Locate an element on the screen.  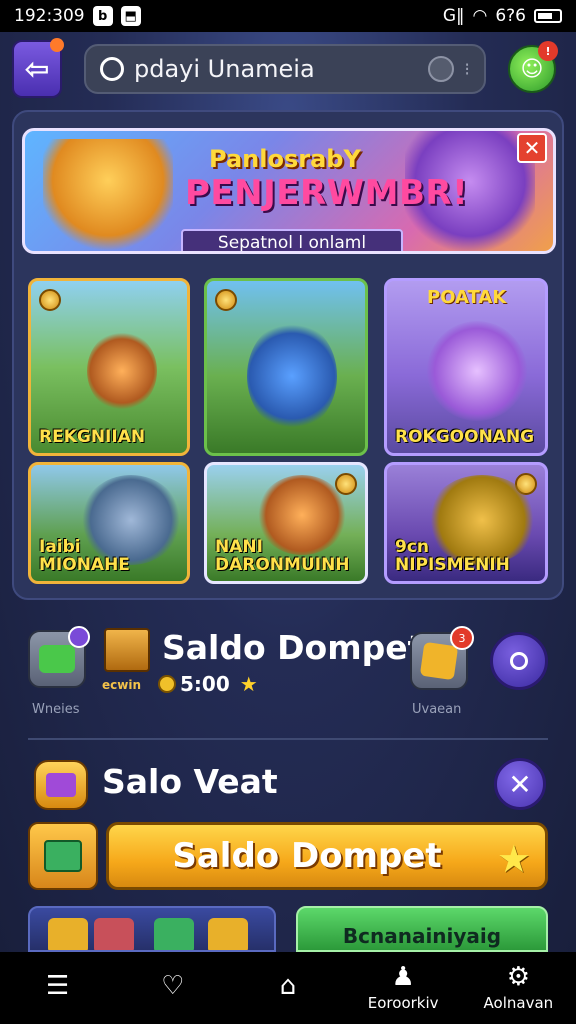
ticket-icon is located at coordinates (61, 785).